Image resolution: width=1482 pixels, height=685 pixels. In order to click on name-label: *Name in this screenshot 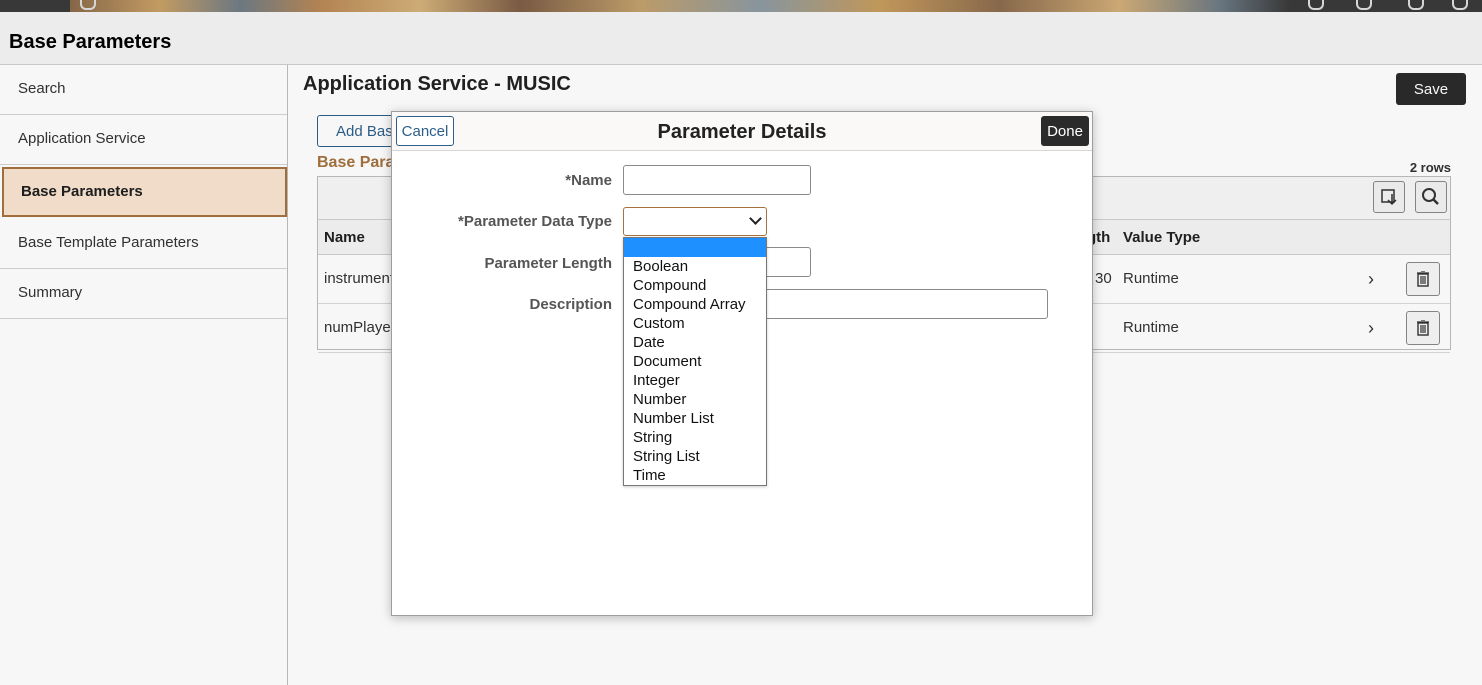, I will do `click(588, 180)`.